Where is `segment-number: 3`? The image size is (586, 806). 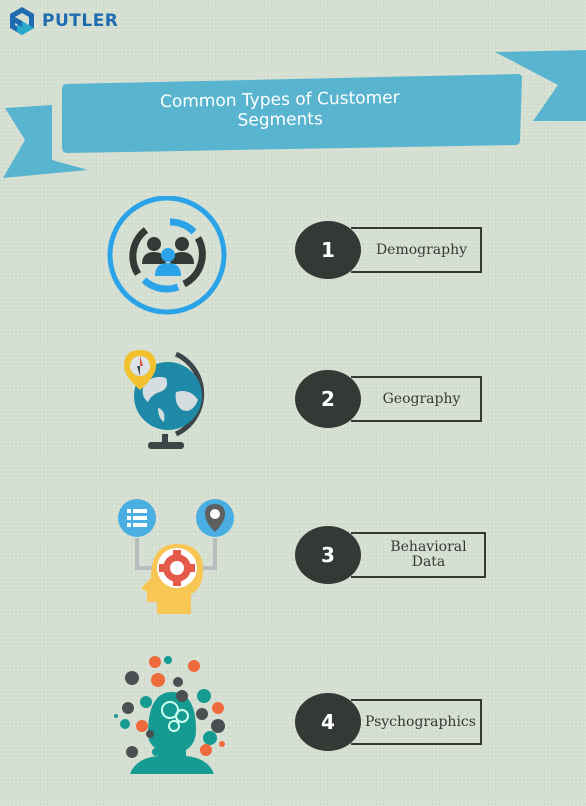
segment-number: 3 is located at coordinates (328, 555).